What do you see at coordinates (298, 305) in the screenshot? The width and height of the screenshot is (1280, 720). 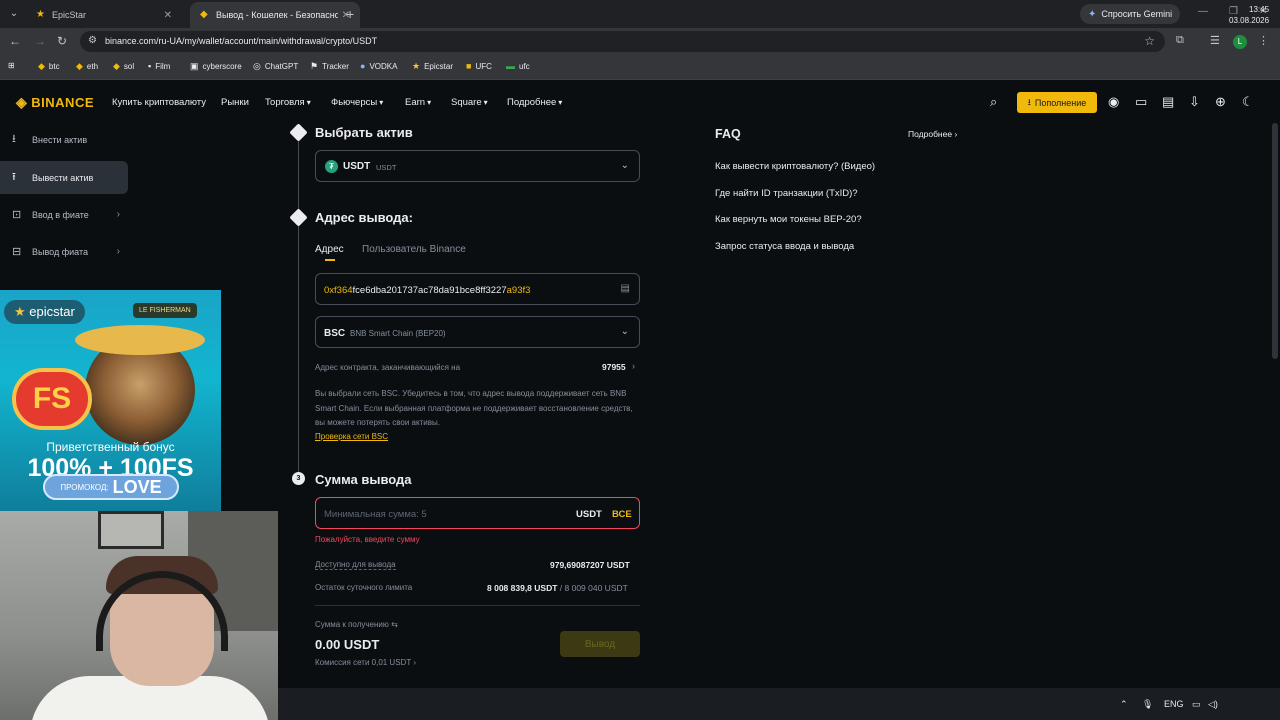 I see `step-line` at bounding box center [298, 305].